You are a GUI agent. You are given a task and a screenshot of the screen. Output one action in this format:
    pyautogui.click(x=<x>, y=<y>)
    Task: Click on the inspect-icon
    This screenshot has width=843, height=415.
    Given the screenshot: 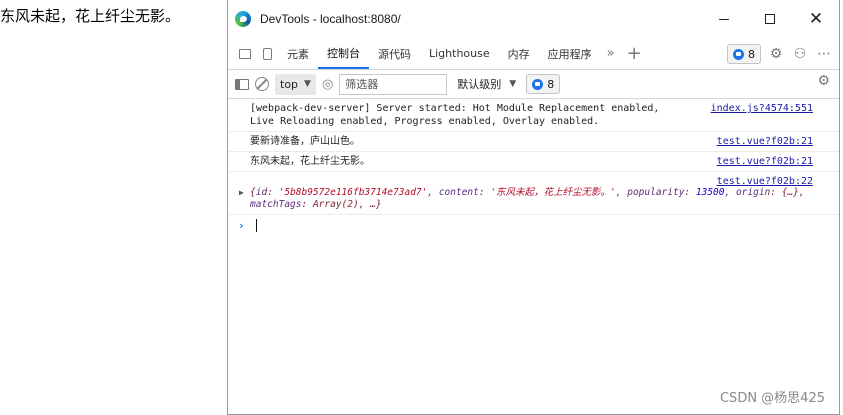 What is the action you would take?
    pyautogui.click(x=245, y=53)
    